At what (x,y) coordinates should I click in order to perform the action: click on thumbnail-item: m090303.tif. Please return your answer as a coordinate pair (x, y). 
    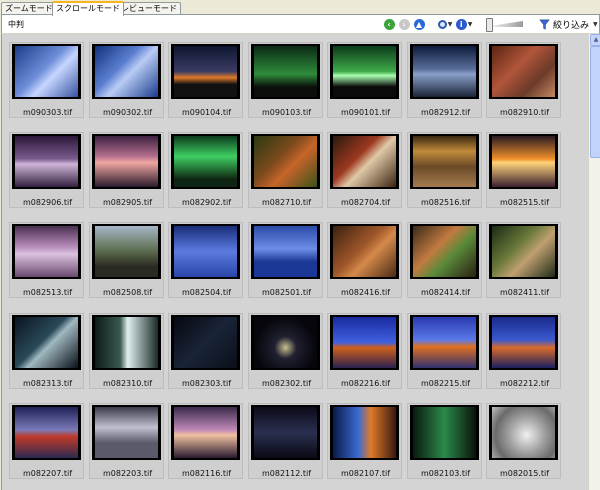
    Looking at the image, I should click on (46, 80).